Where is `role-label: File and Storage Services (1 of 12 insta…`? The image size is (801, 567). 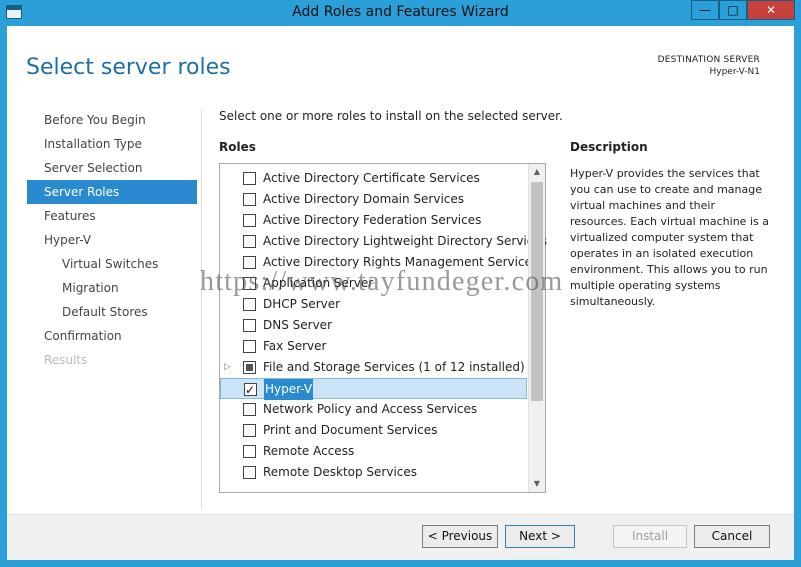 role-label: File and Storage Services (1 of 12 insta… is located at coordinates (394, 367).